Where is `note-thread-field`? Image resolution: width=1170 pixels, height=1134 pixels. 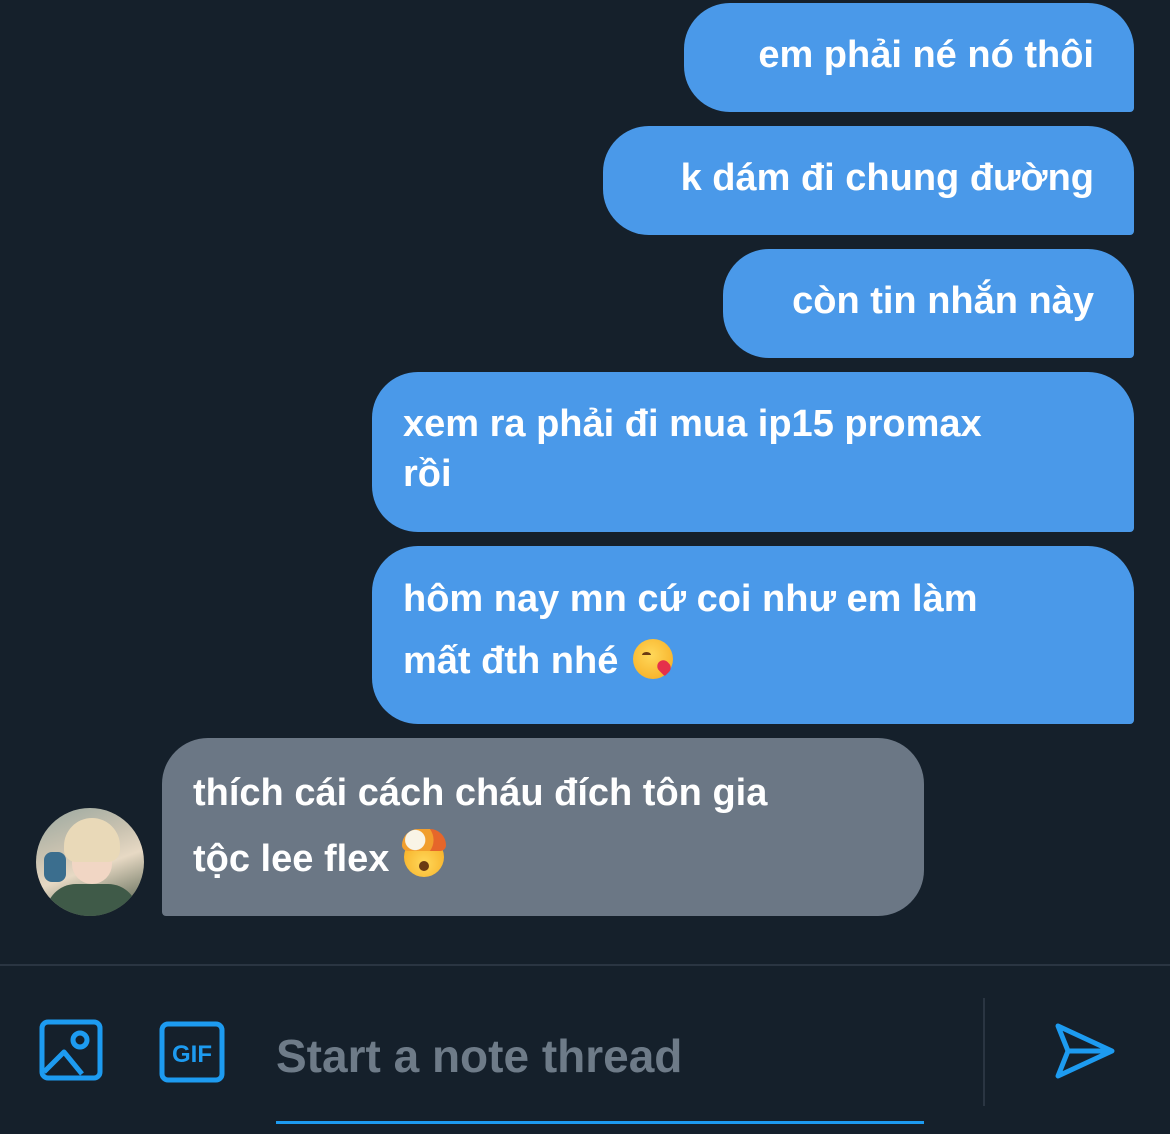
note-thread-field is located at coordinates (600, 1068).